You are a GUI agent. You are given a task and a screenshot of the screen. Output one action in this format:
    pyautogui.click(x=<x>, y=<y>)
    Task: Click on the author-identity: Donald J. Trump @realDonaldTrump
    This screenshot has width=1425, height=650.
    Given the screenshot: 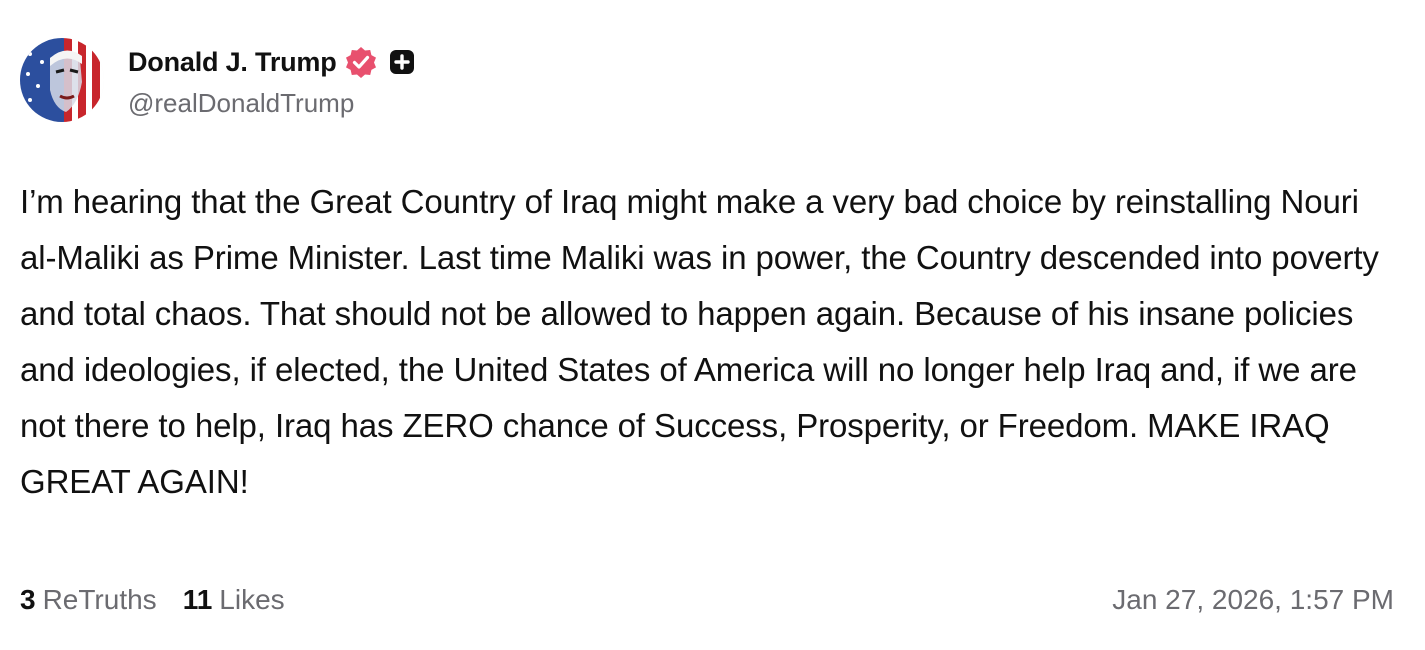 What is the action you would take?
    pyautogui.click(x=271, y=81)
    